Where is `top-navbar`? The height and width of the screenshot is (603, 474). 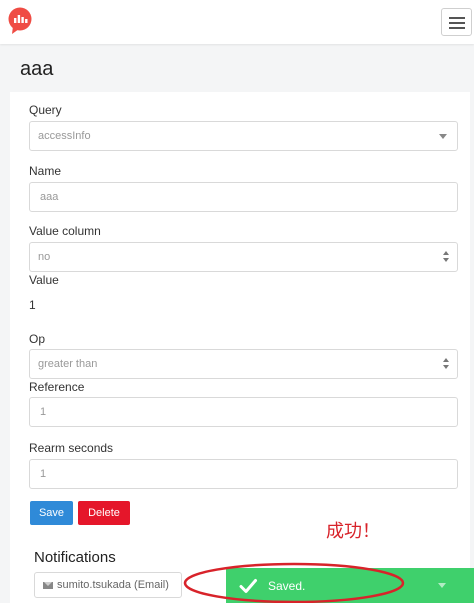
top-navbar is located at coordinates (237, 22).